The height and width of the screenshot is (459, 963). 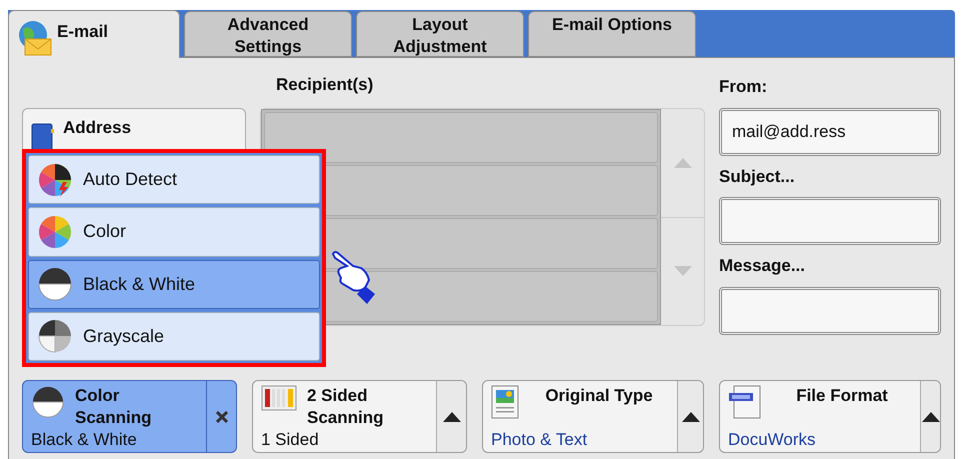 I want to click on feature-value: 1 Sided, so click(x=290, y=440).